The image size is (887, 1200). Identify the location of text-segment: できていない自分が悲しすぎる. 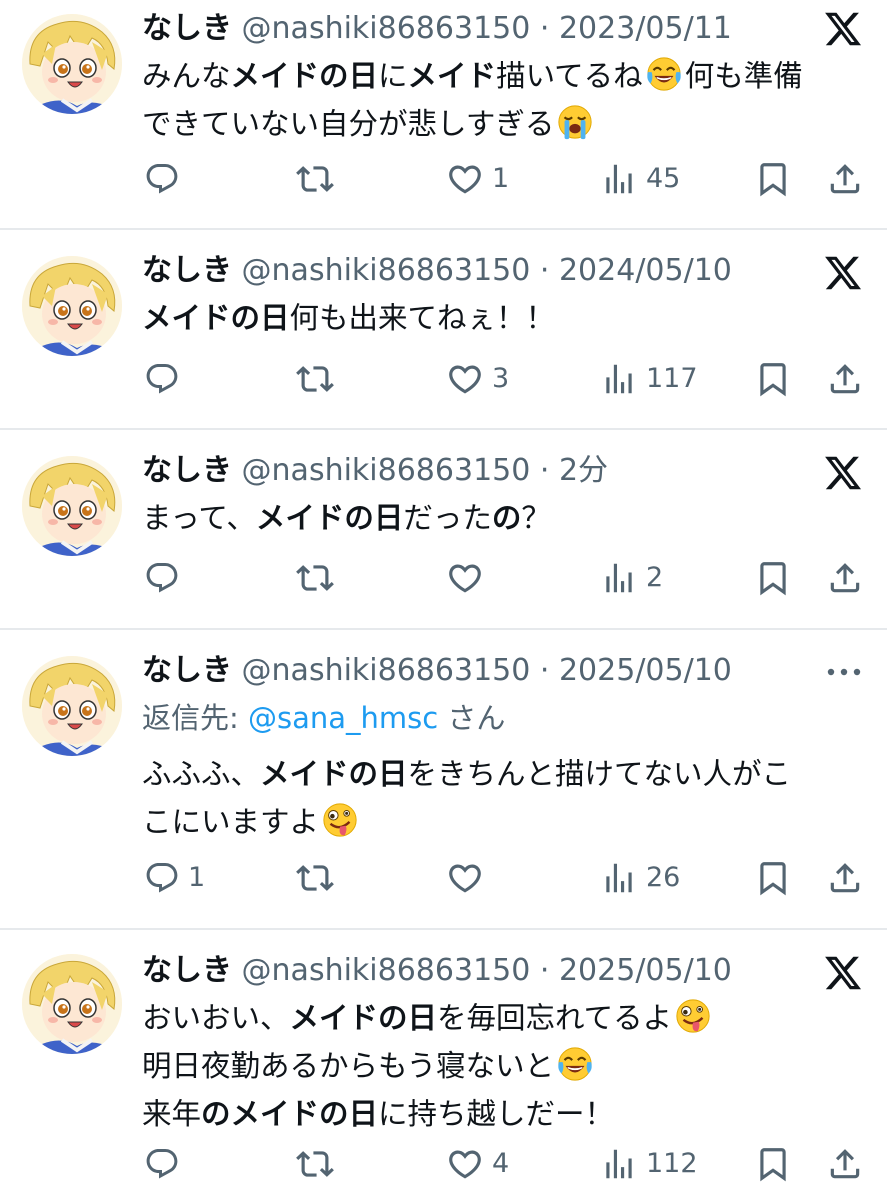
(348, 124).